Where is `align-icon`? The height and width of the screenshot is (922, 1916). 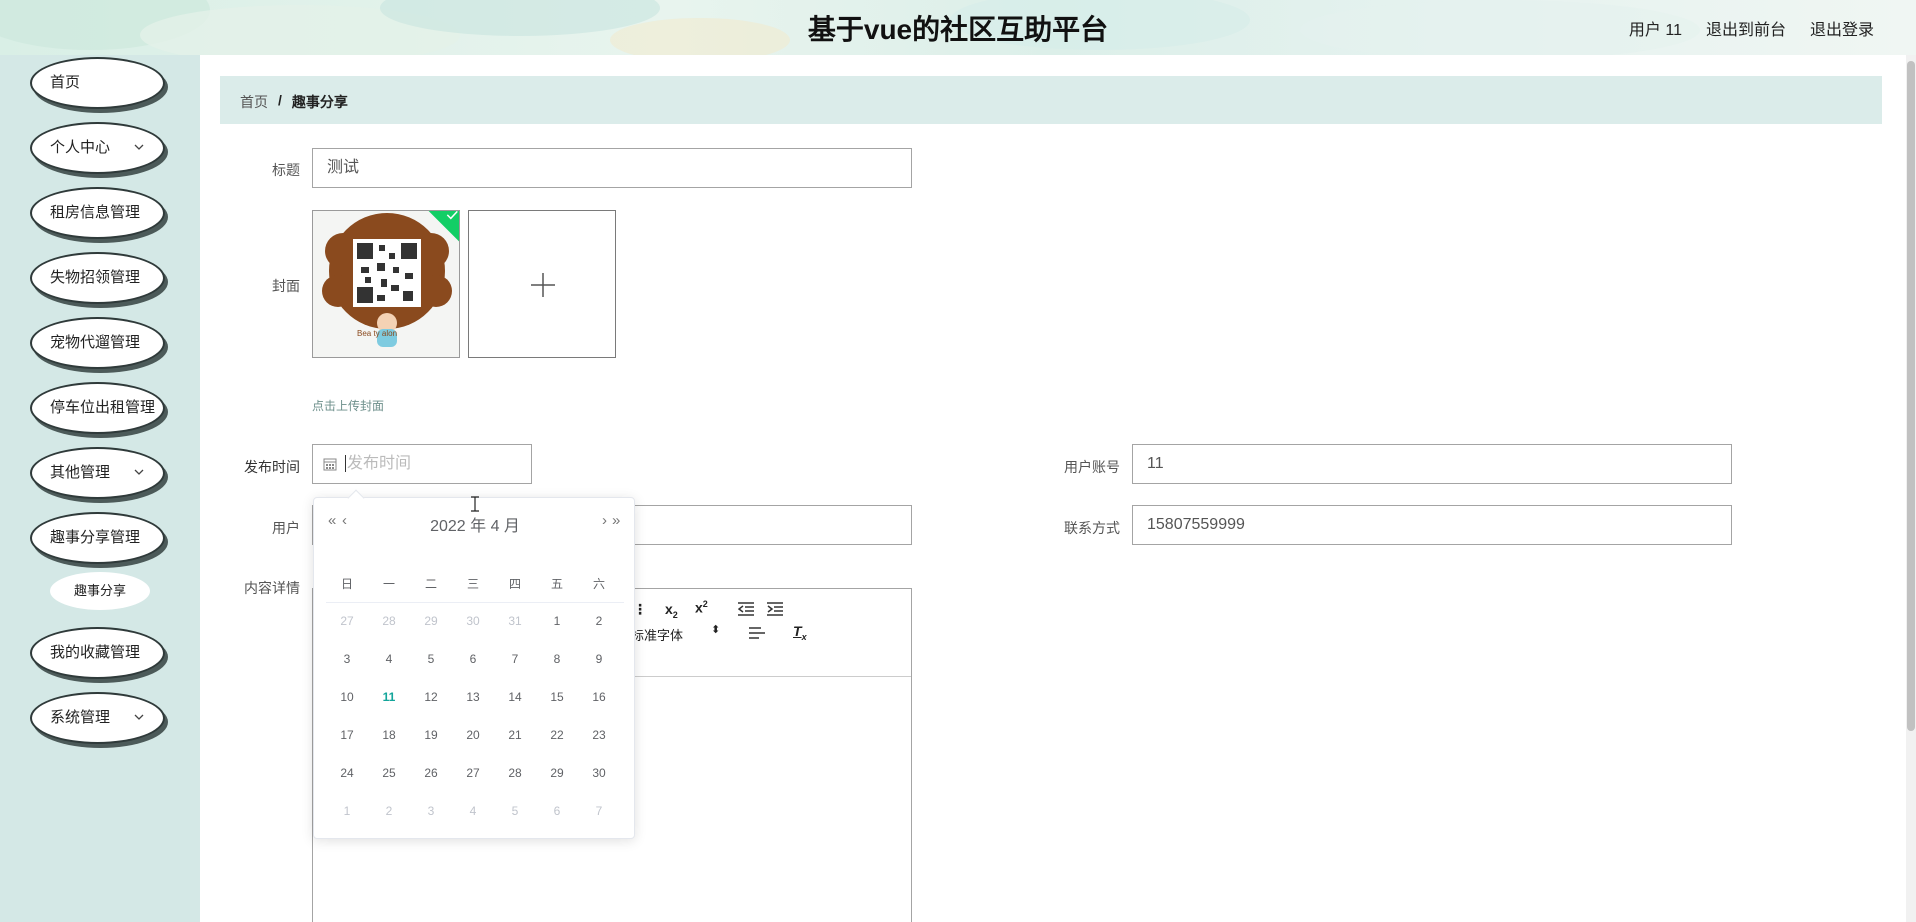
align-icon is located at coordinates (757, 633).